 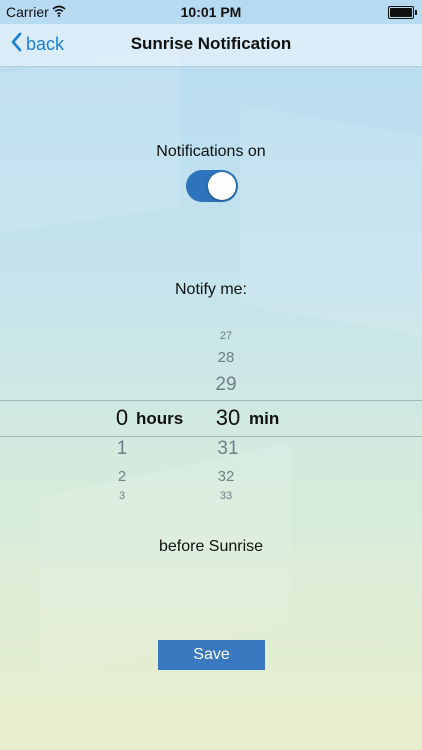 I want to click on toggle-knob, so click(x=222, y=186).